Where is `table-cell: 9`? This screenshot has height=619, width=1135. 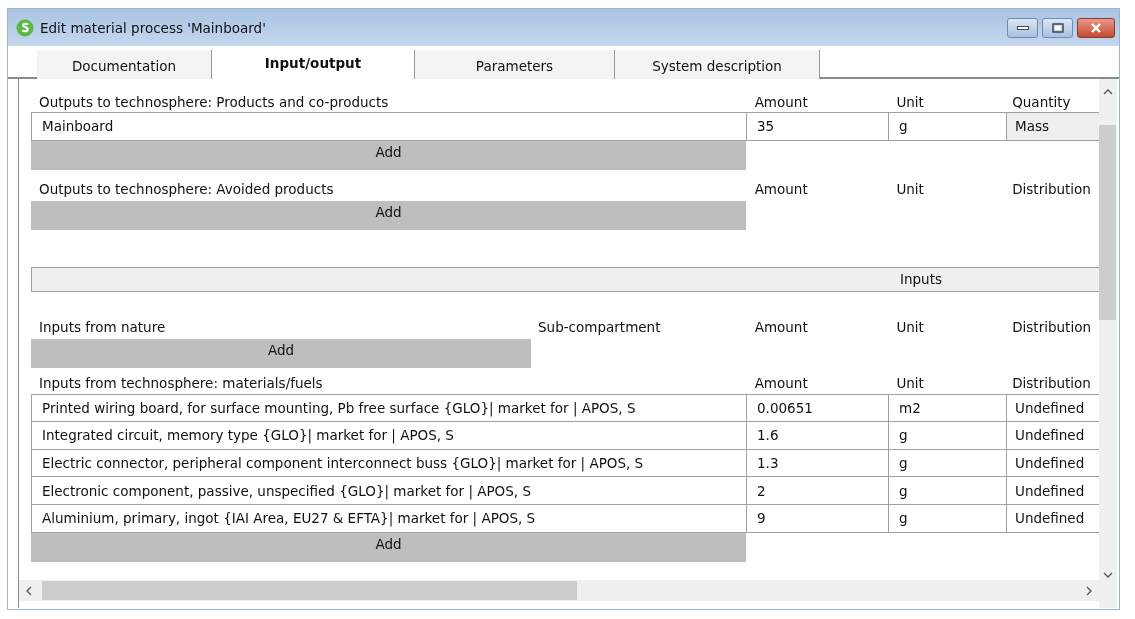
table-cell: 9 is located at coordinates (817, 518).